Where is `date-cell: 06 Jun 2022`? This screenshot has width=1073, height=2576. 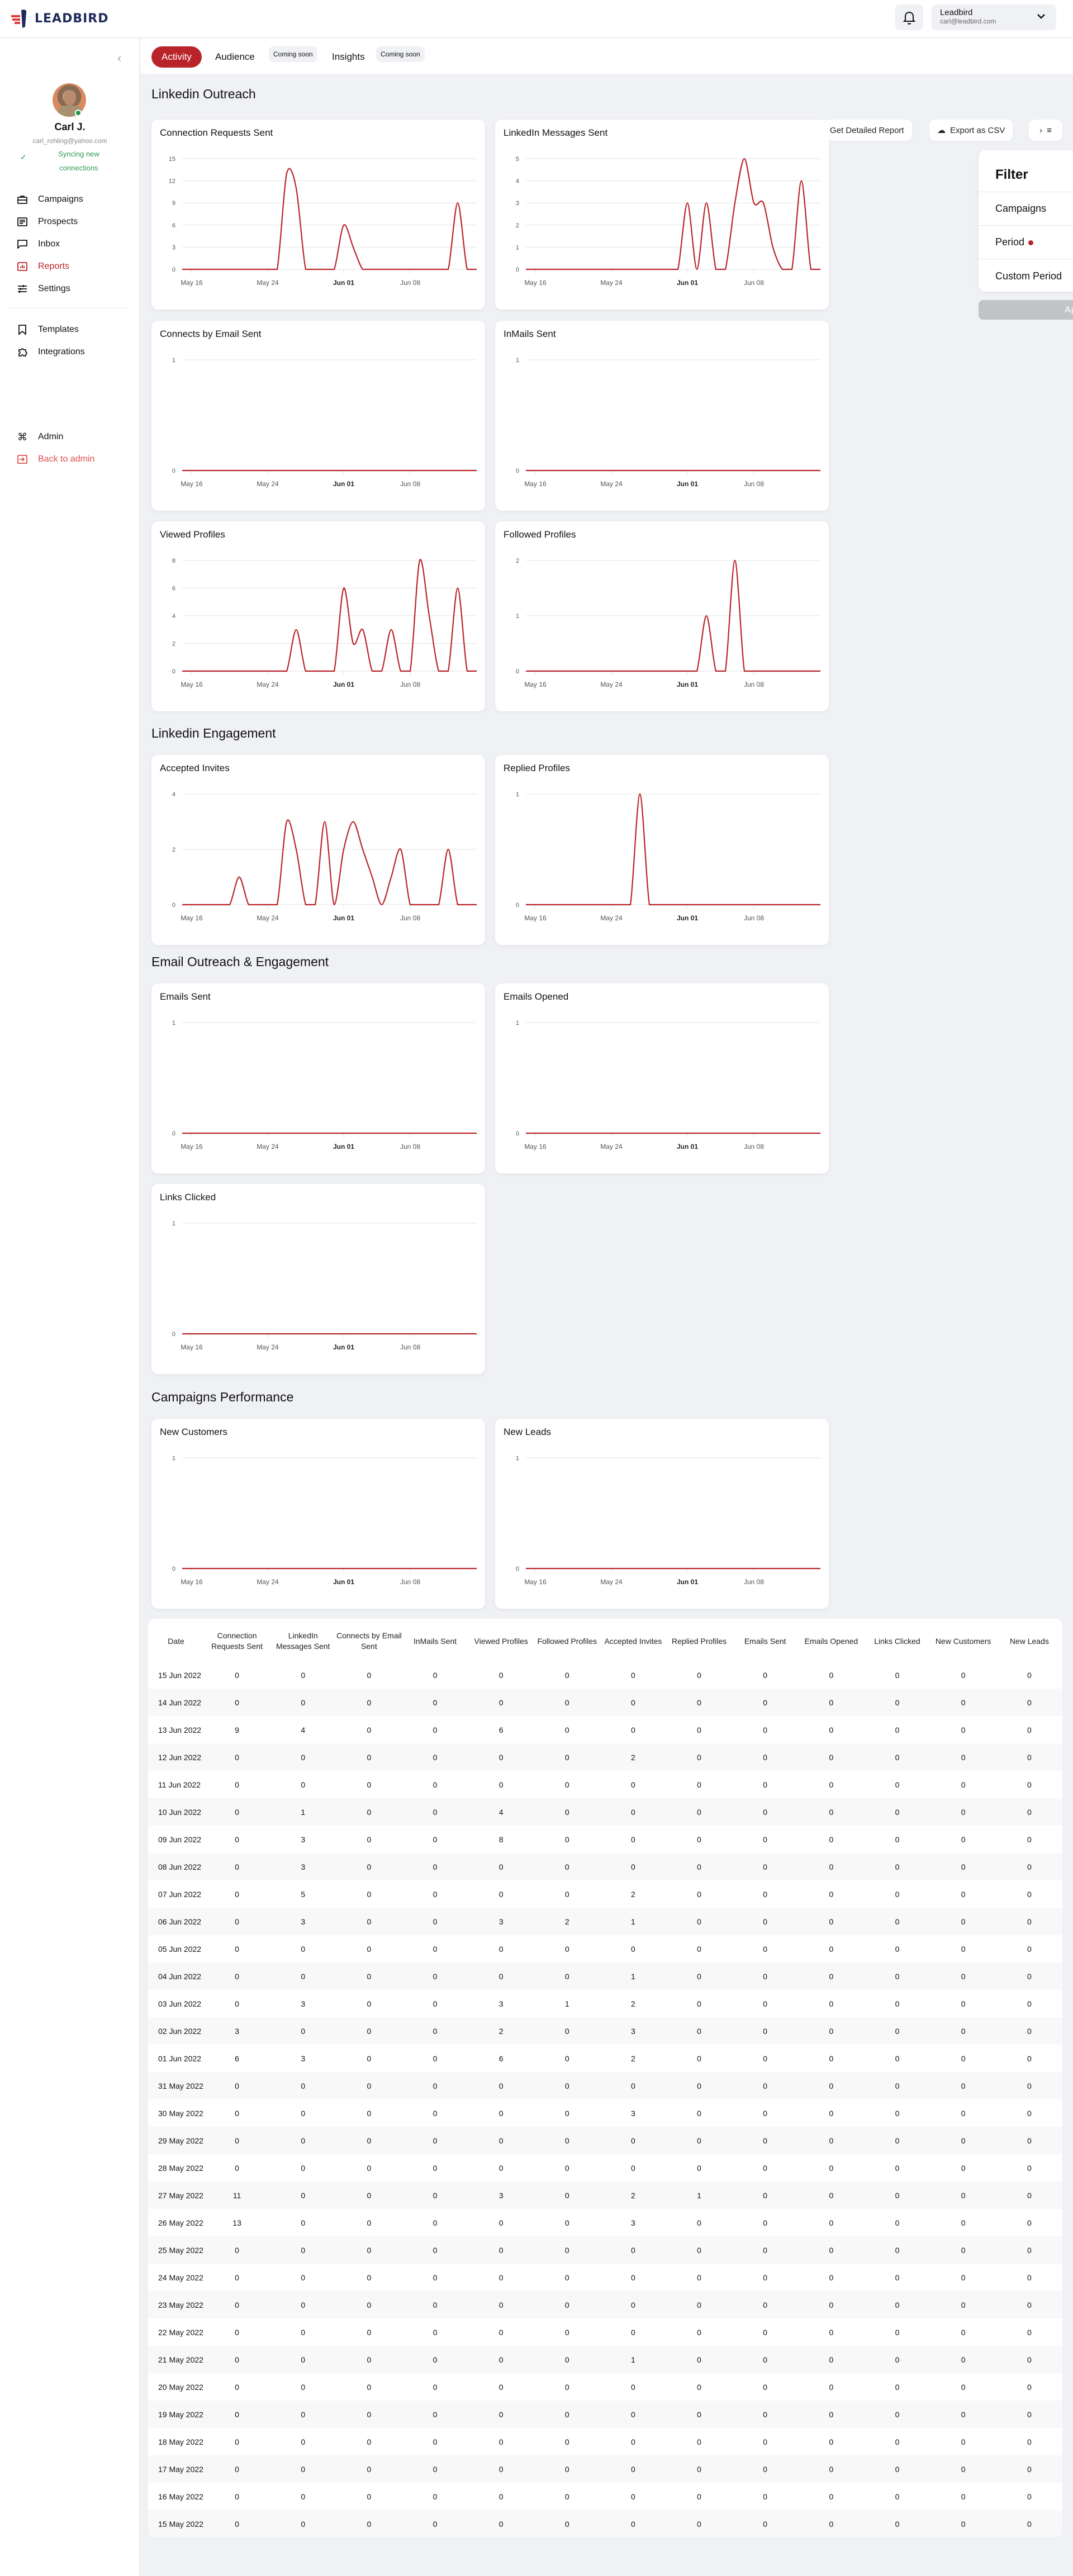 date-cell: 06 Jun 2022 is located at coordinates (176, 1922).